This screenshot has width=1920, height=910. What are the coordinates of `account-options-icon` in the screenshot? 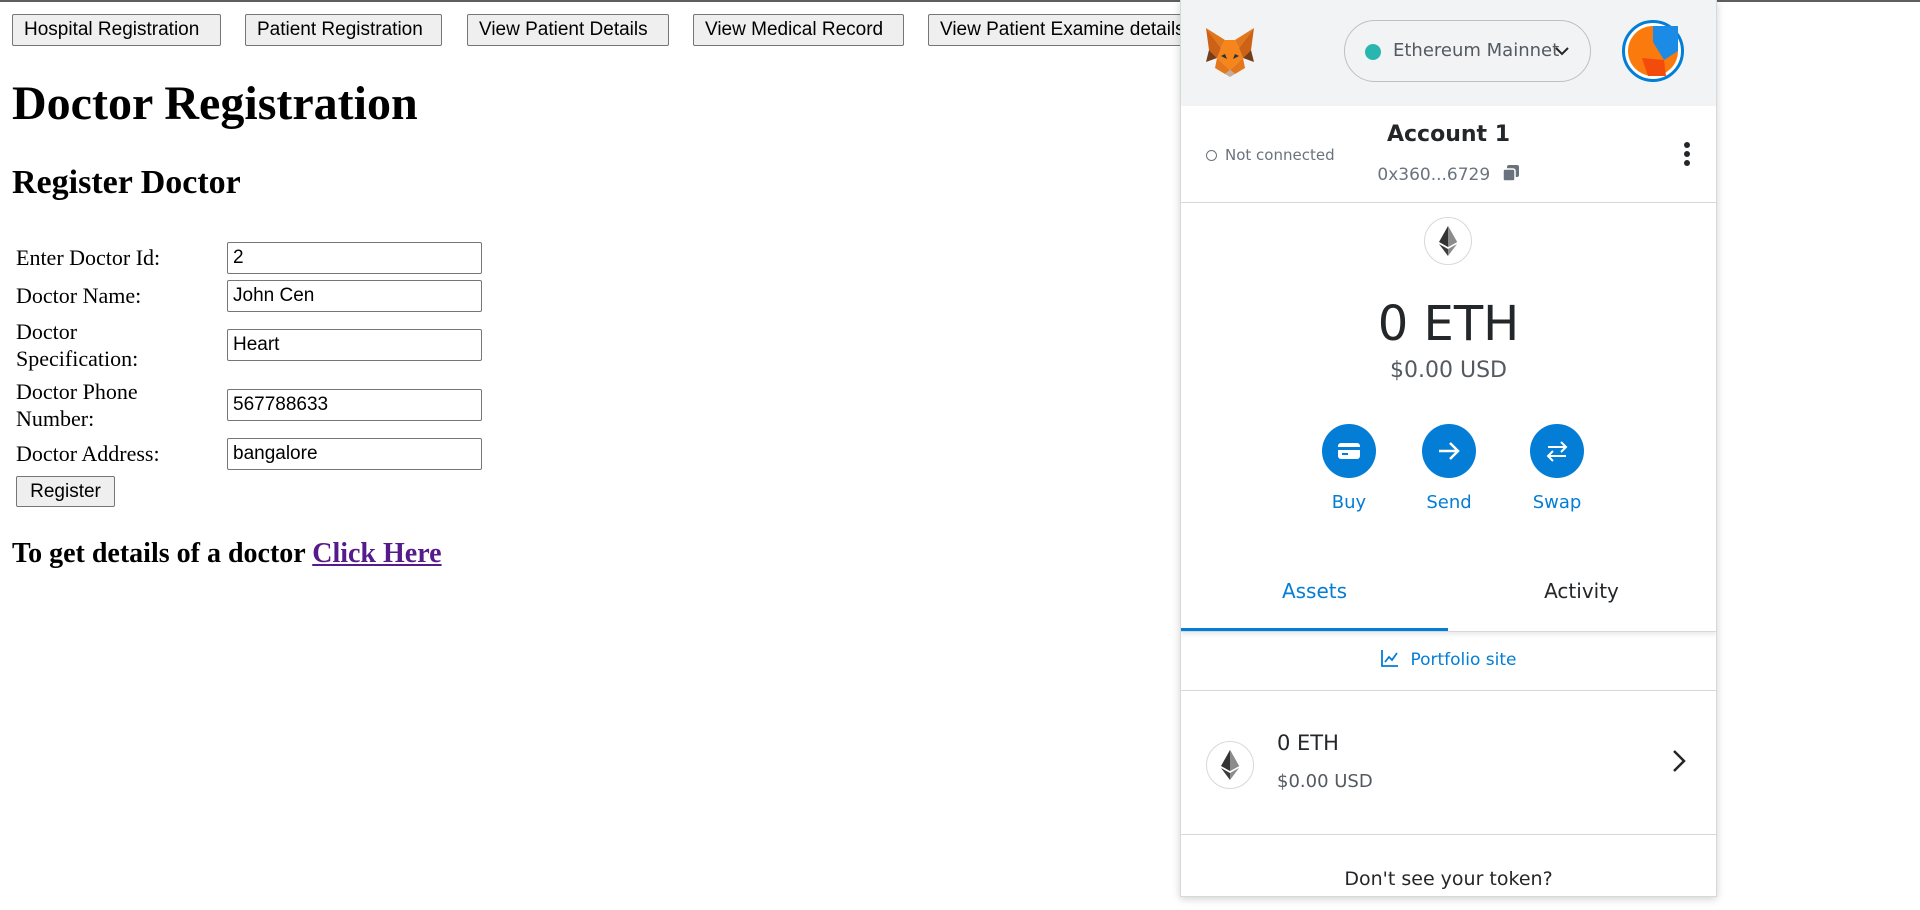 It's located at (1687, 156).